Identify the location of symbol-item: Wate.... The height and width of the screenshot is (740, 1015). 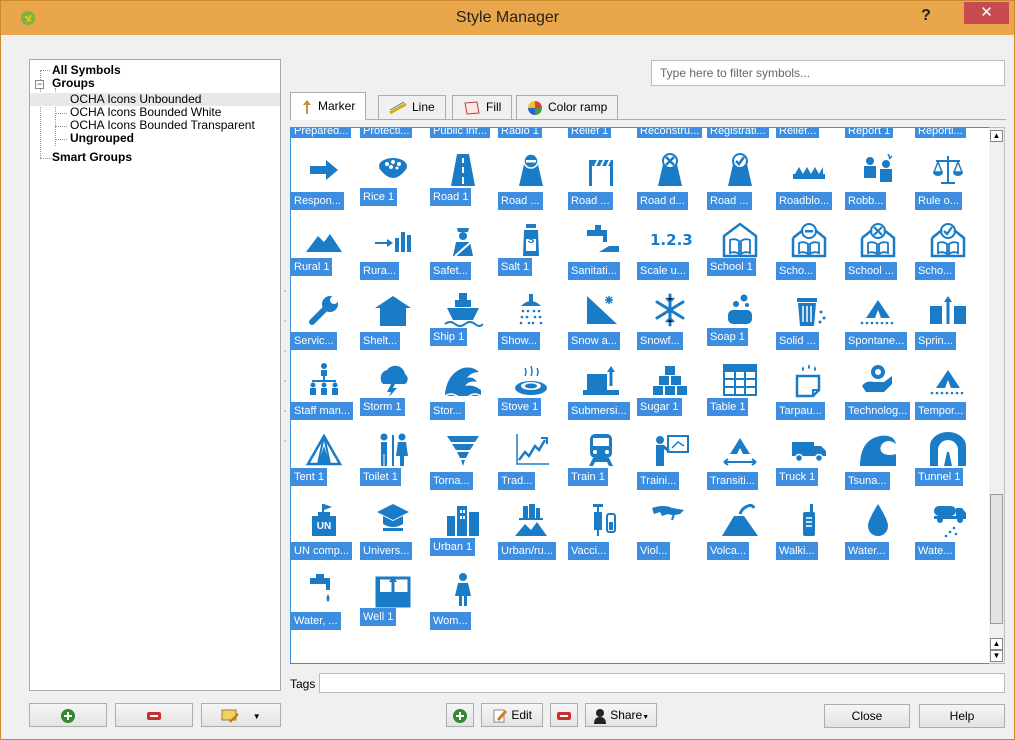
(948, 529).